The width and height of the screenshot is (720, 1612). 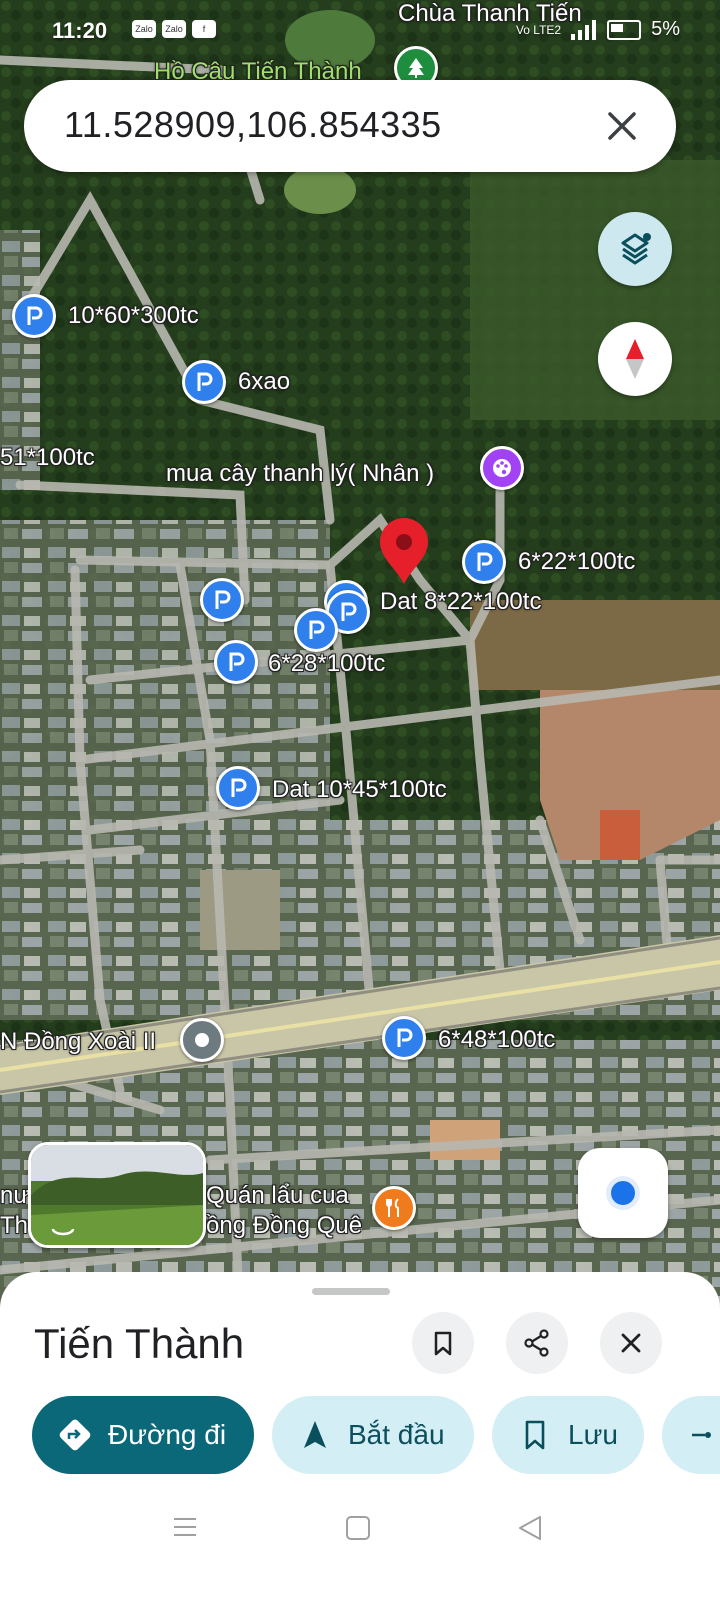 What do you see at coordinates (624, 29) in the screenshot?
I see `battery-icon` at bounding box center [624, 29].